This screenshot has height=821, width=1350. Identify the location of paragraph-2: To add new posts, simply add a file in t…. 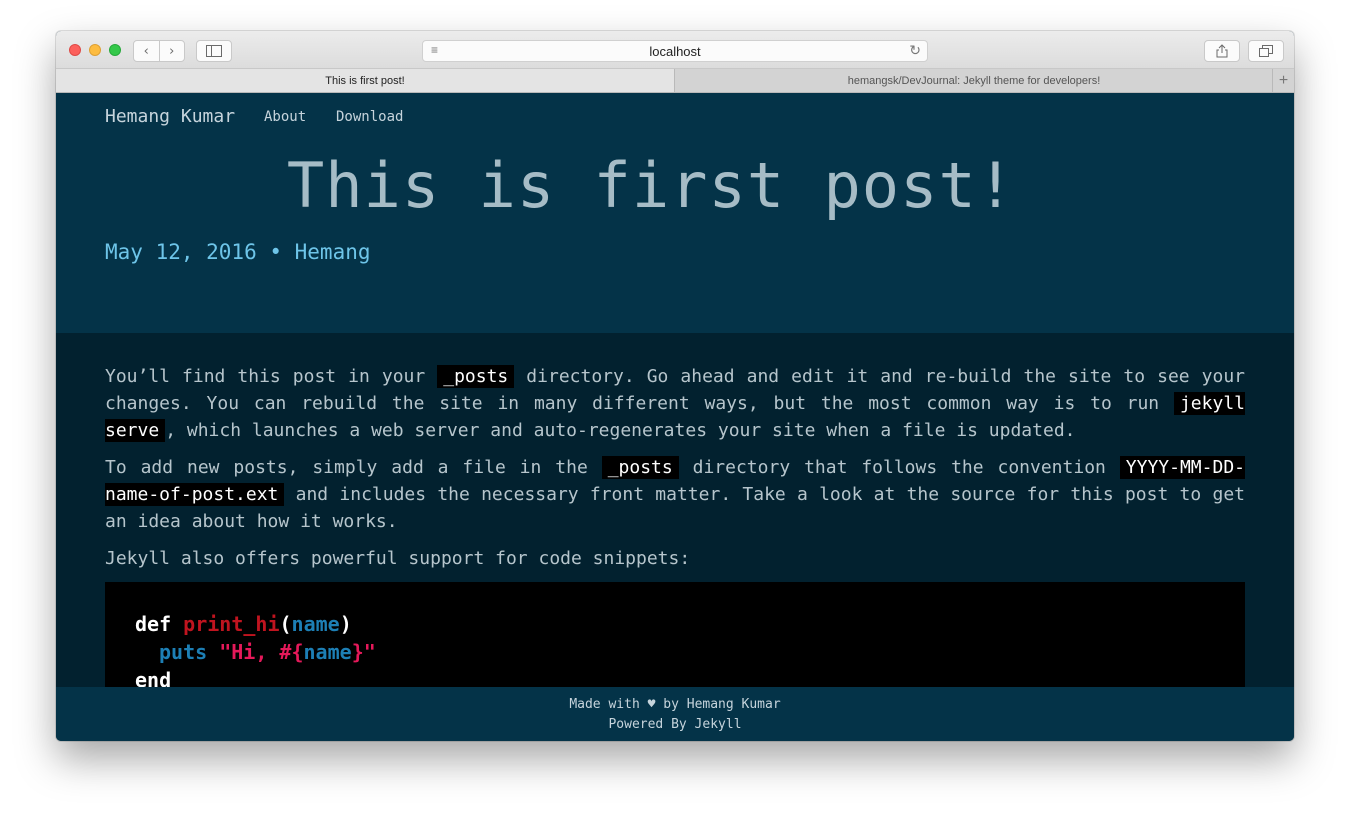
(675, 494).